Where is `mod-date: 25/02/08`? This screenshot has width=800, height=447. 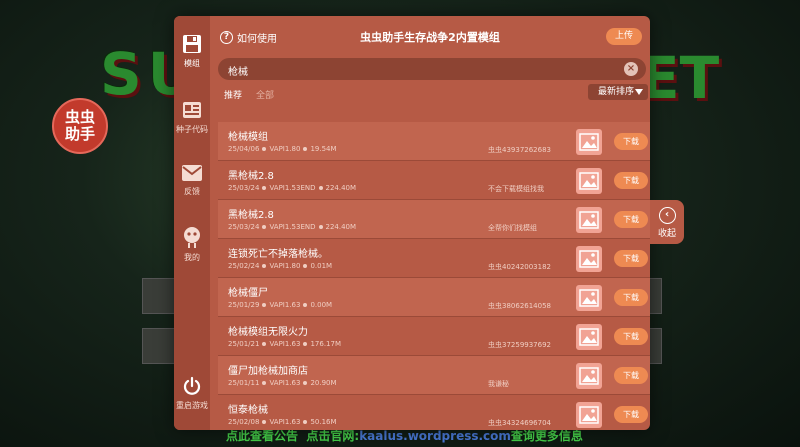 mod-date: 25/02/08 is located at coordinates (244, 422).